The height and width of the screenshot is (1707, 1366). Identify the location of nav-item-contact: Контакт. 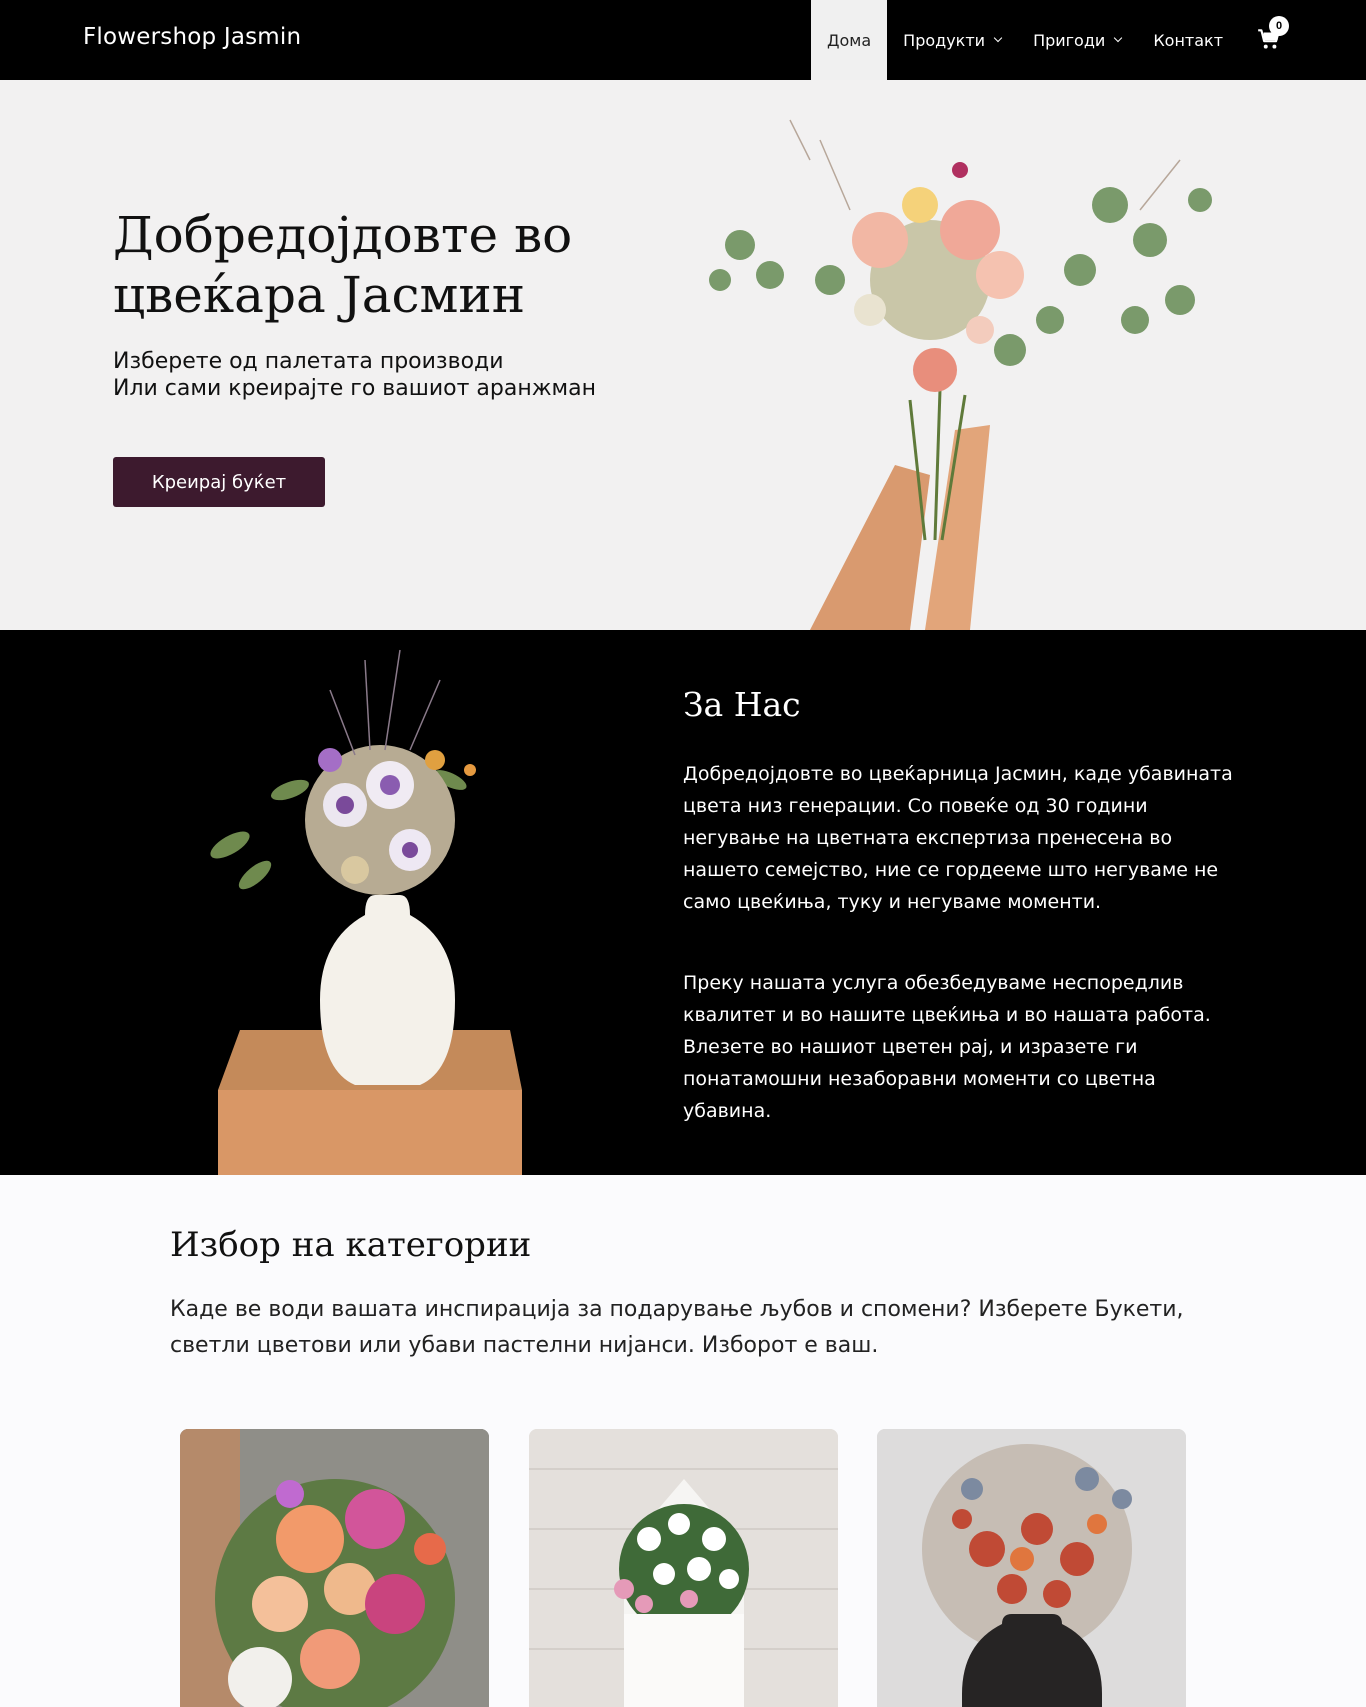
(1188, 40).